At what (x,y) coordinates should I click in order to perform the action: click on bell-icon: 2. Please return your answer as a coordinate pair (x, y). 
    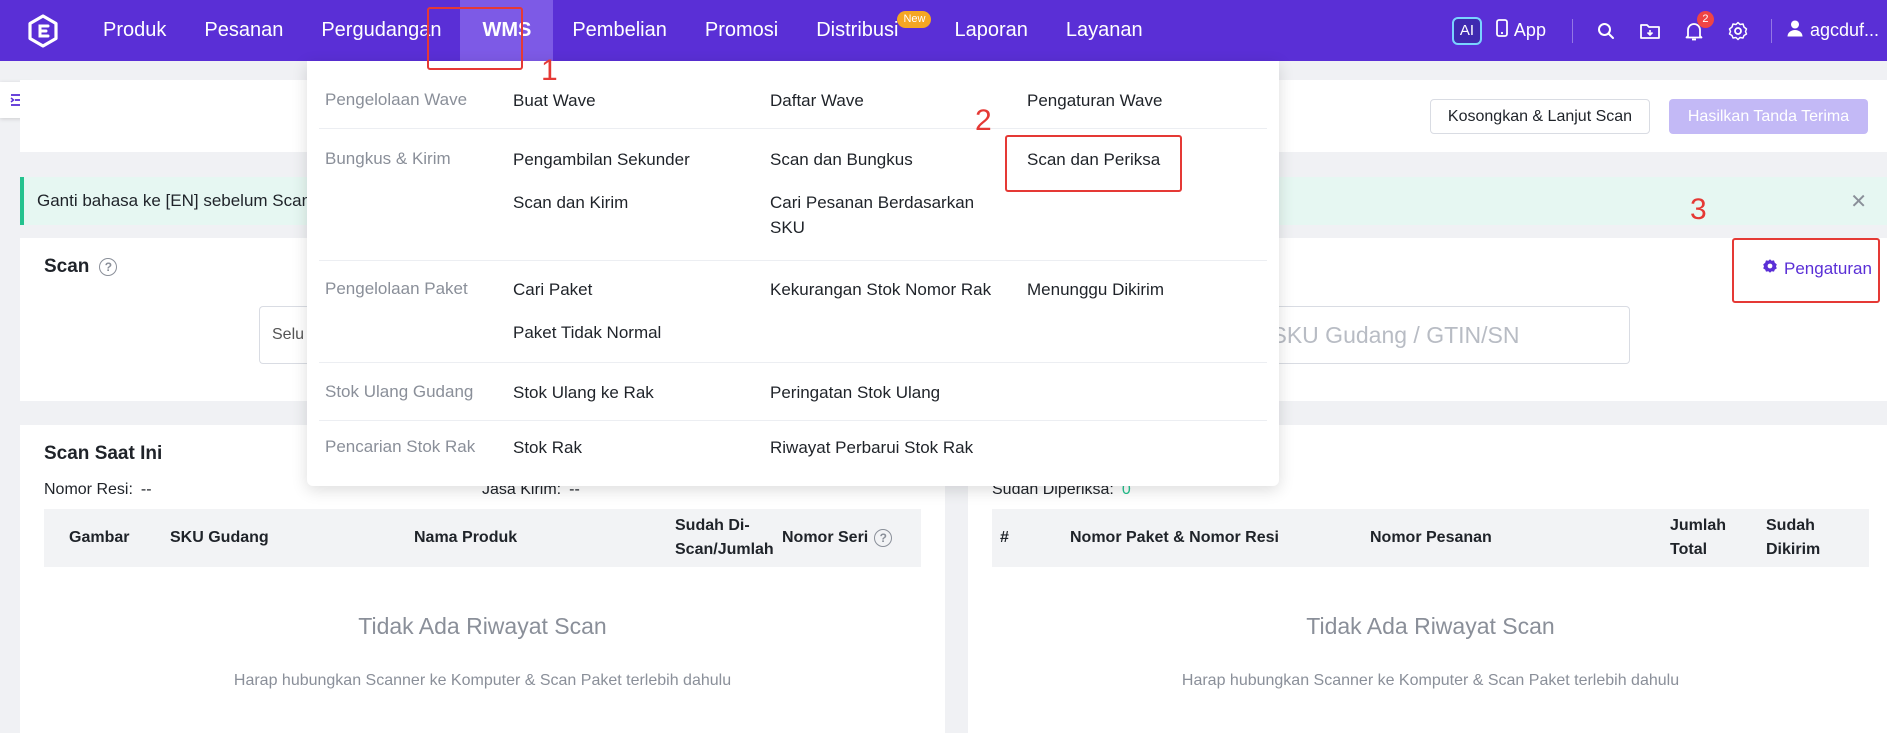
    Looking at the image, I should click on (1698, 26).